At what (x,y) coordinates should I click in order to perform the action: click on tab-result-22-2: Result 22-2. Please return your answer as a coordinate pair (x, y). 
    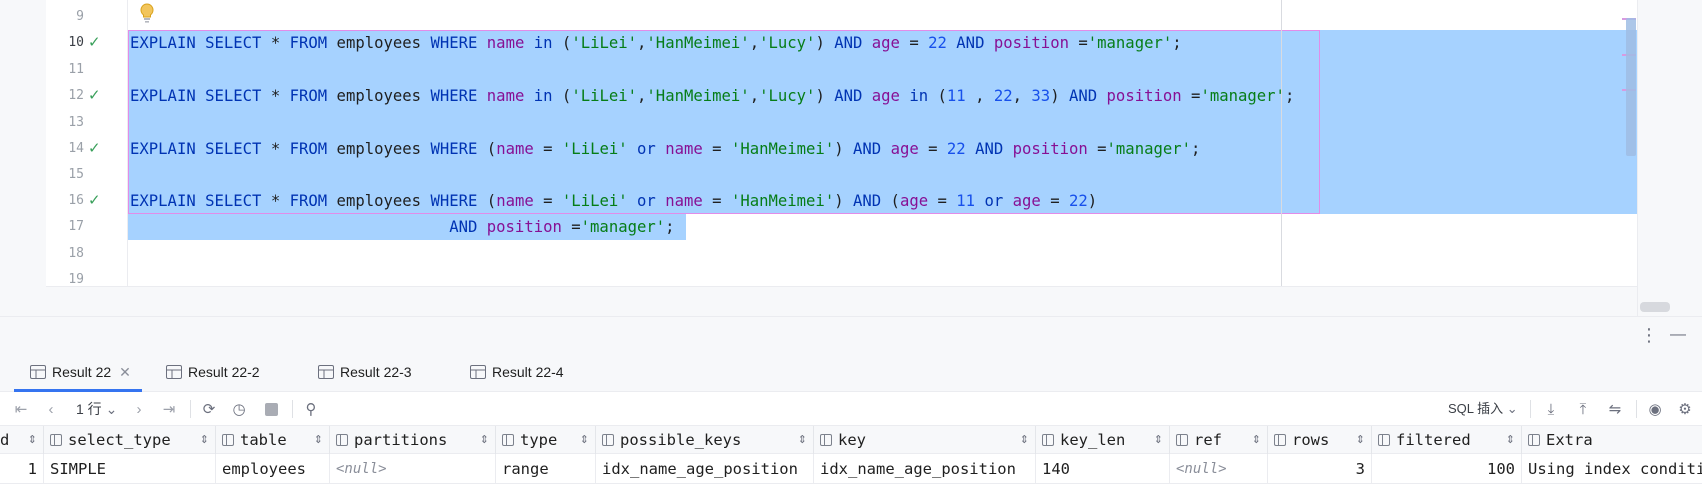
    Looking at the image, I should click on (213, 372).